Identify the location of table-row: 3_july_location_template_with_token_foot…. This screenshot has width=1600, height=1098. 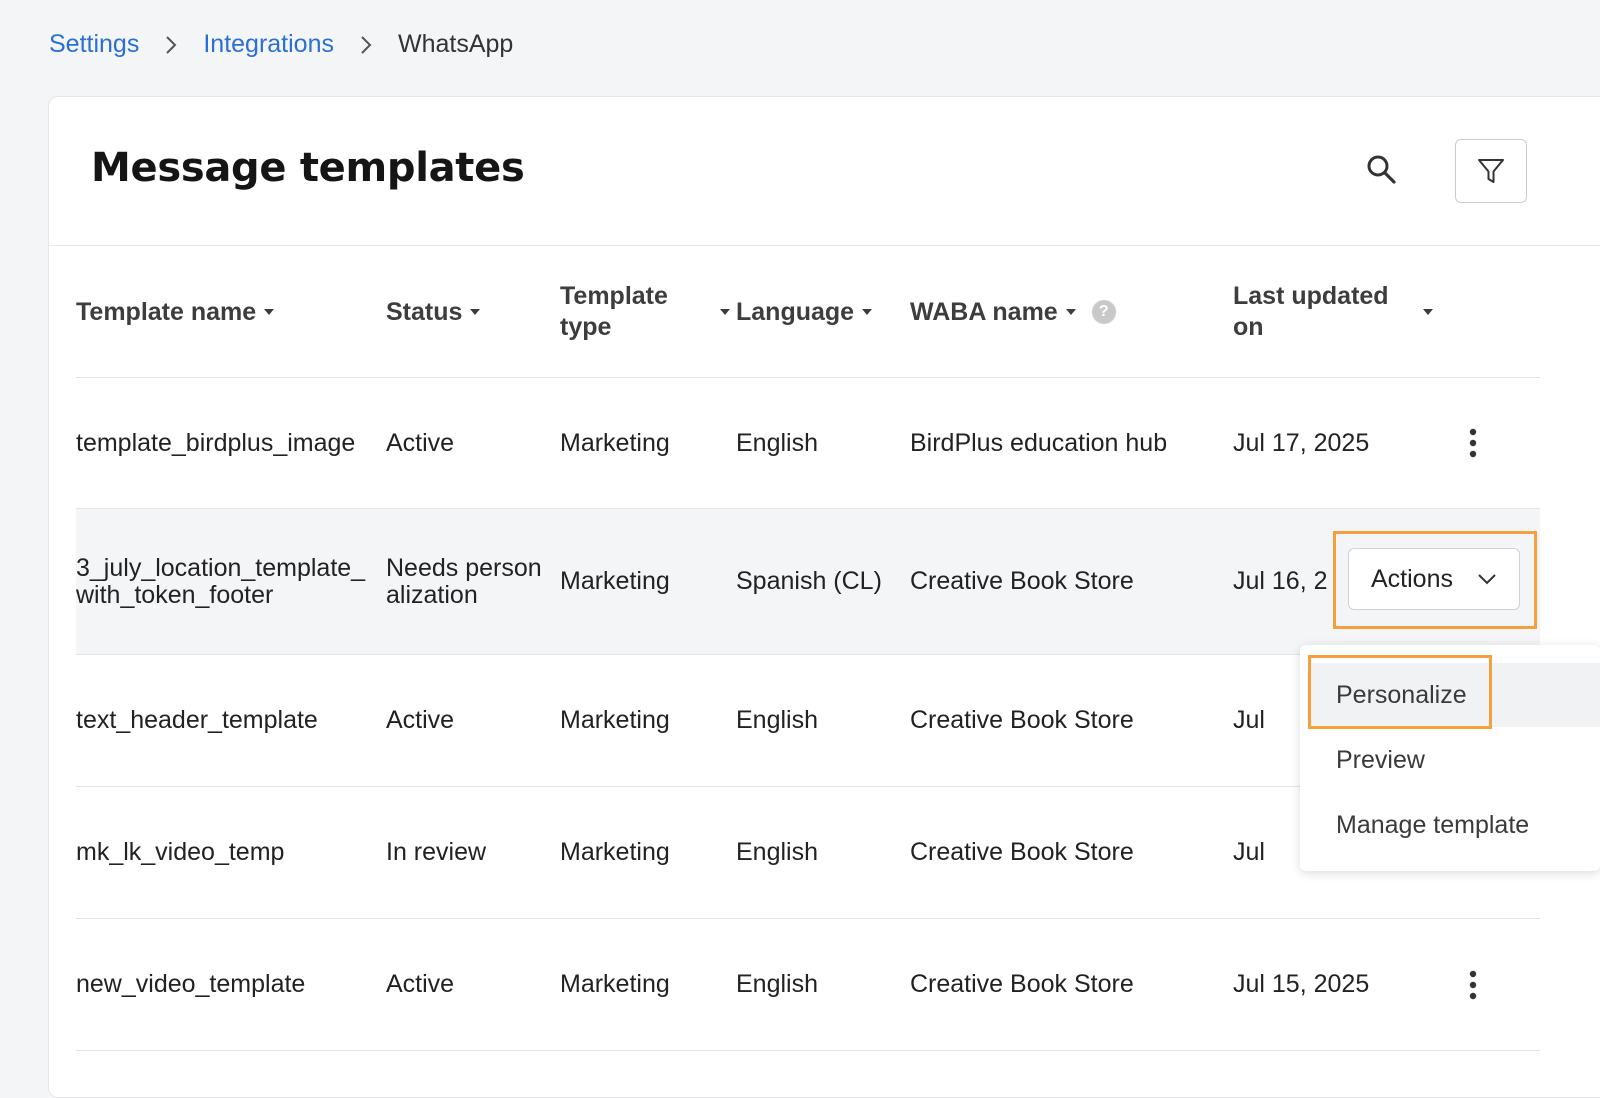
(808, 581).